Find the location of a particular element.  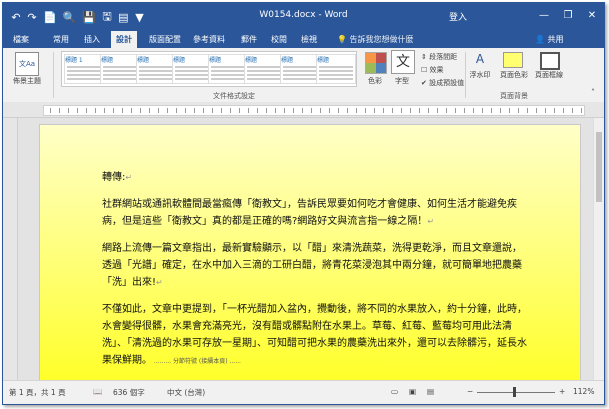

tell-me-box: 💡 告訴我您想做什麼 is located at coordinates (375, 39).